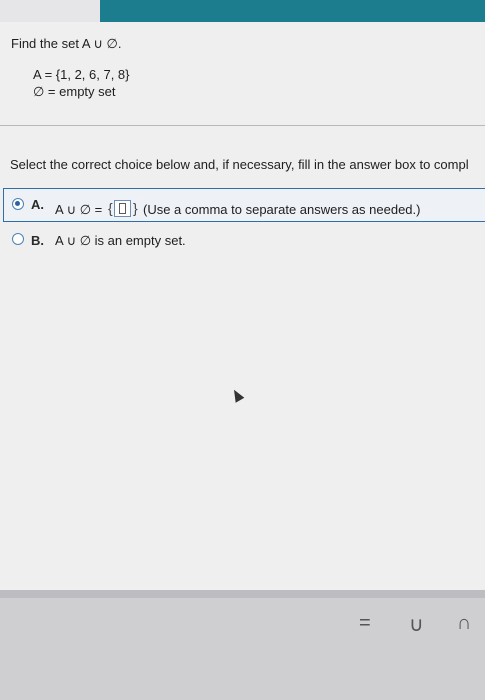 This screenshot has height=700, width=485. What do you see at coordinates (79, 209) in the screenshot?
I see `choice-a-expression: A ∪ ∅ =` at bounding box center [79, 209].